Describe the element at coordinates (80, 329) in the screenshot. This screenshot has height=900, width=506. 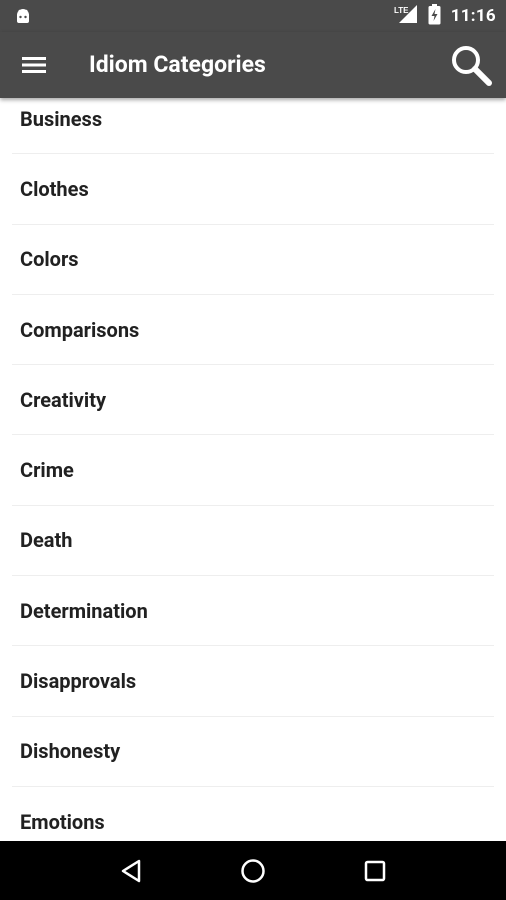
I see `category-label: Comparisons` at that location.